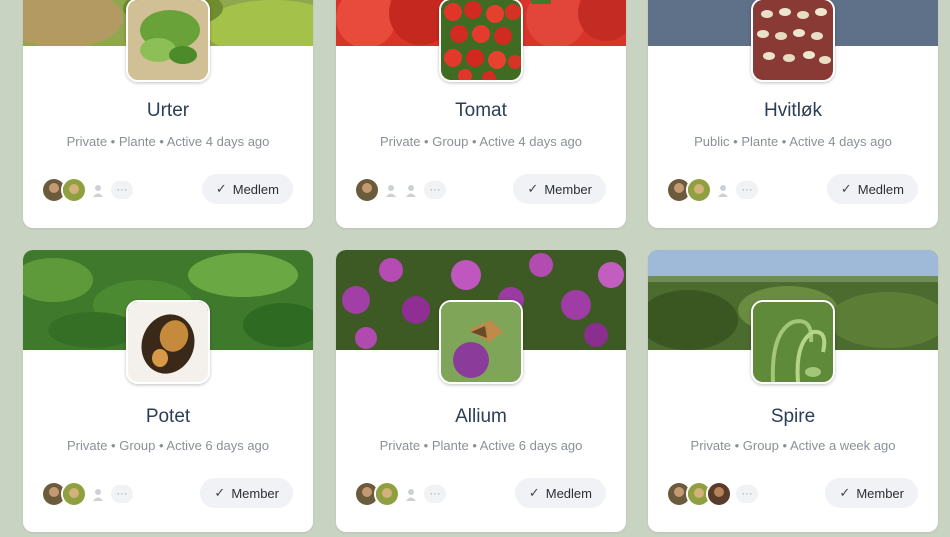 The image size is (950, 537). What do you see at coordinates (481, 111) in the screenshot?
I see `group-name: Tomat` at bounding box center [481, 111].